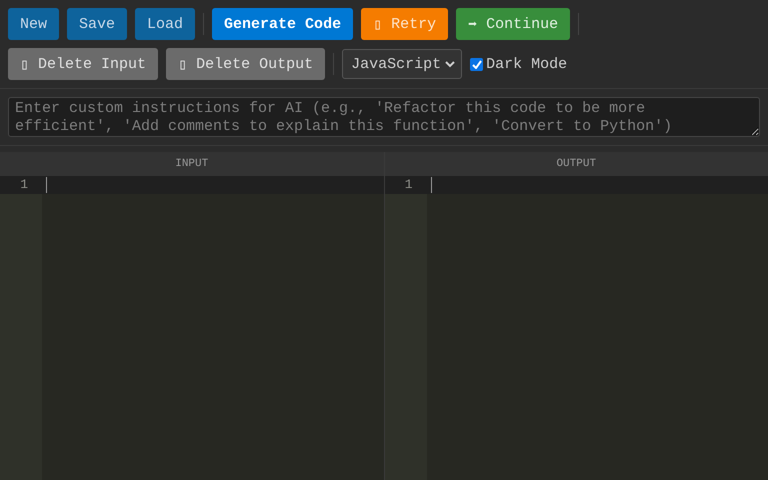 Image resolution: width=768 pixels, height=480 pixels. What do you see at coordinates (165, 24) in the screenshot?
I see `toolbar-button: Load` at bounding box center [165, 24].